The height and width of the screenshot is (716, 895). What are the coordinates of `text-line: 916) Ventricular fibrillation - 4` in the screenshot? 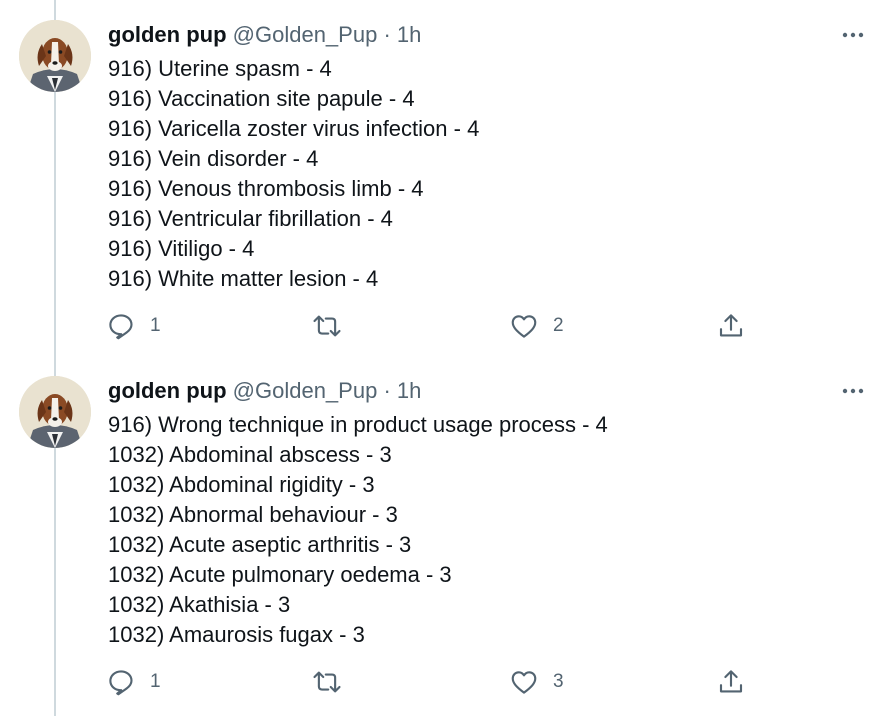 It's located at (250, 218).